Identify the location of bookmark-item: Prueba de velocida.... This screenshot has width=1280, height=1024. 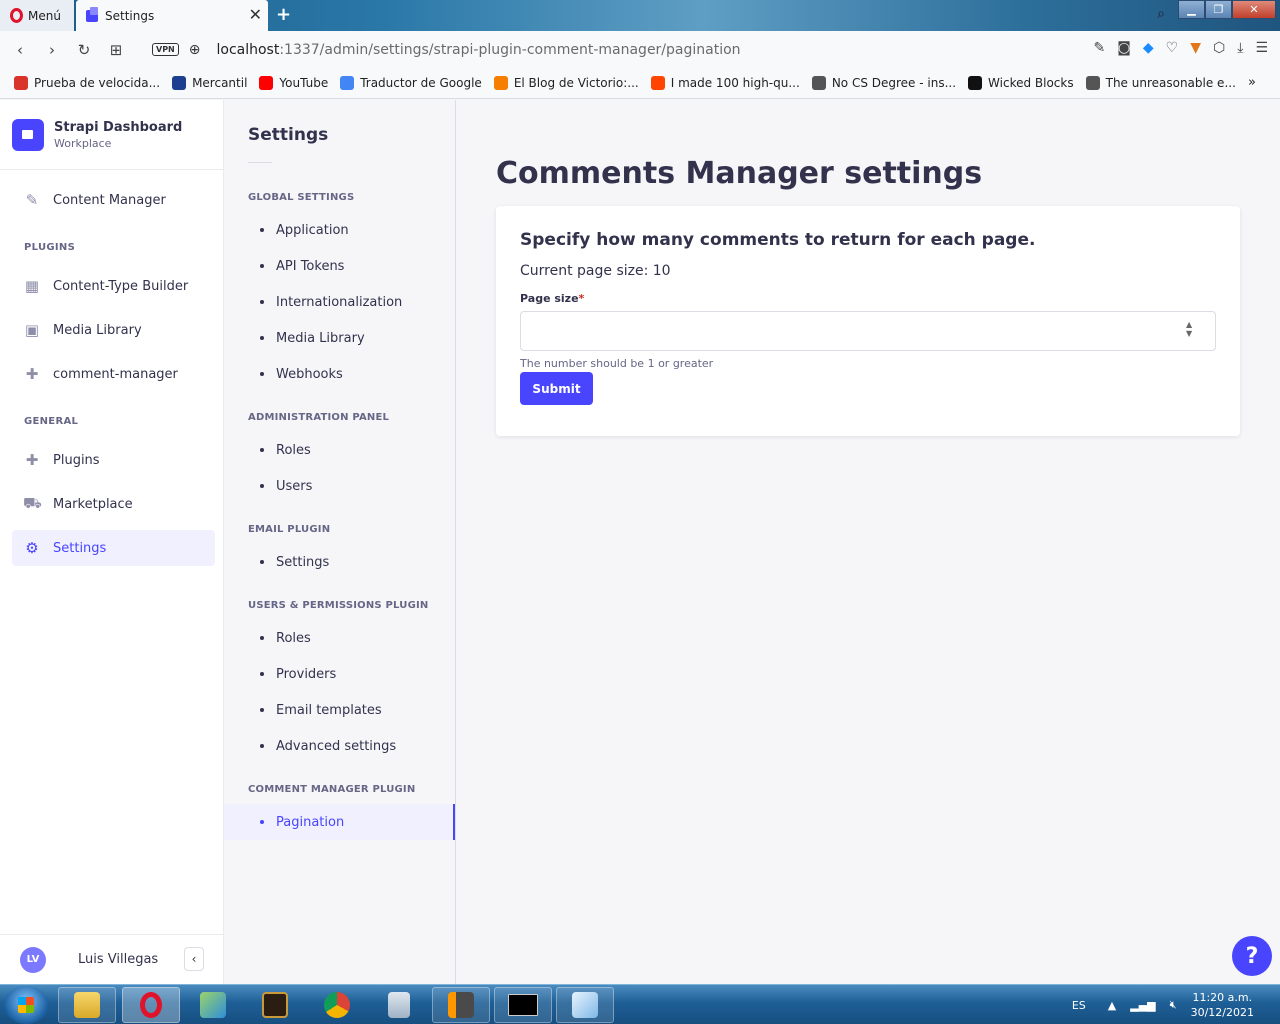
(87, 83).